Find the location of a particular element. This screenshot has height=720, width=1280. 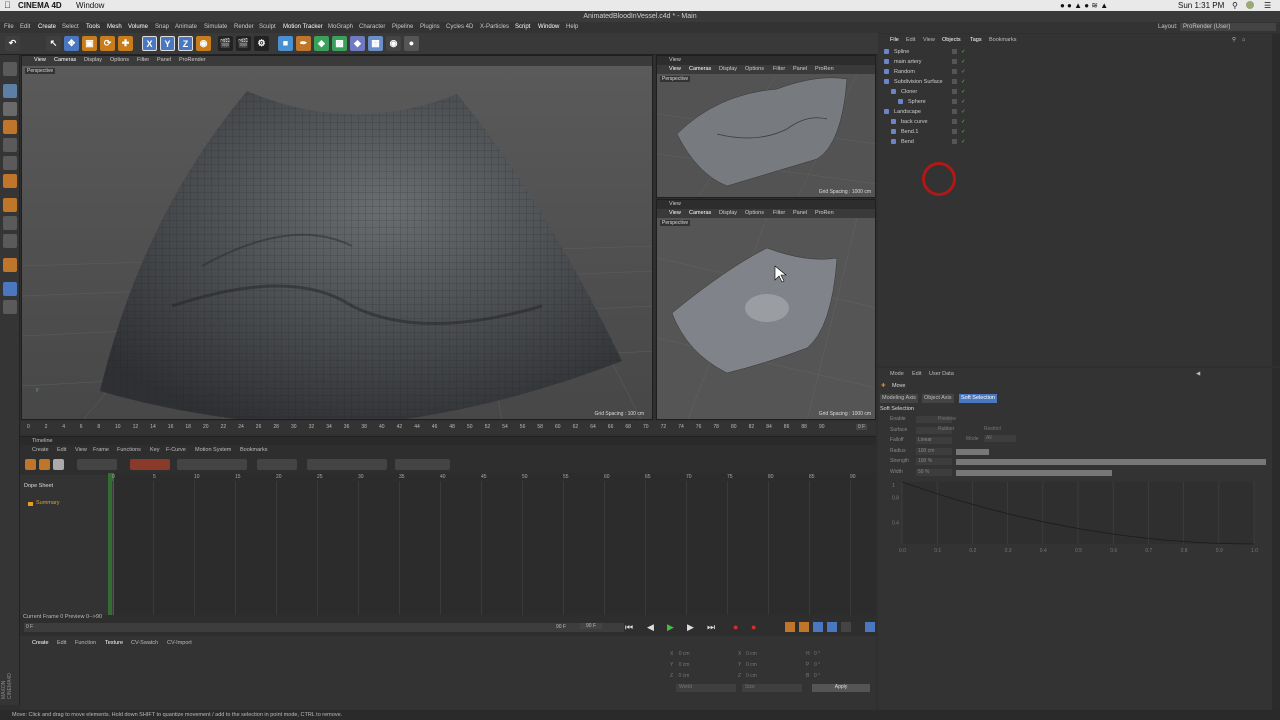

scale-icon: ▣ is located at coordinates (89, 43).